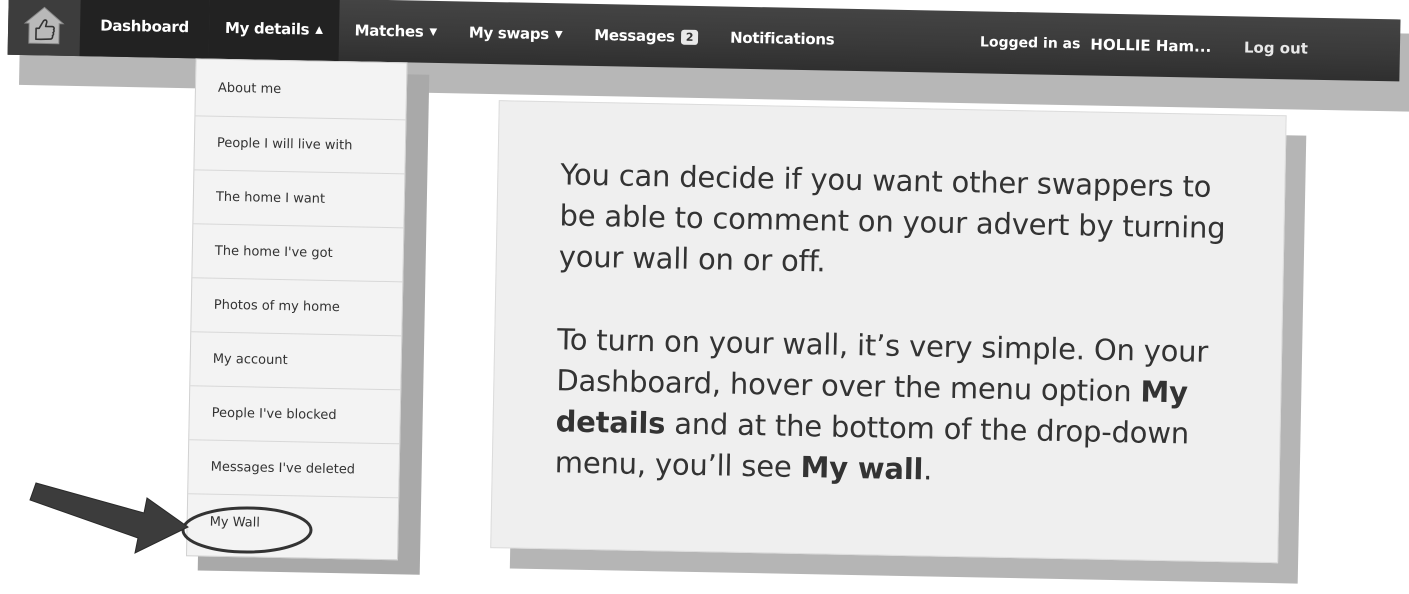 This screenshot has height=594, width=1409. I want to click on annotation-layer, so click(171, 518).